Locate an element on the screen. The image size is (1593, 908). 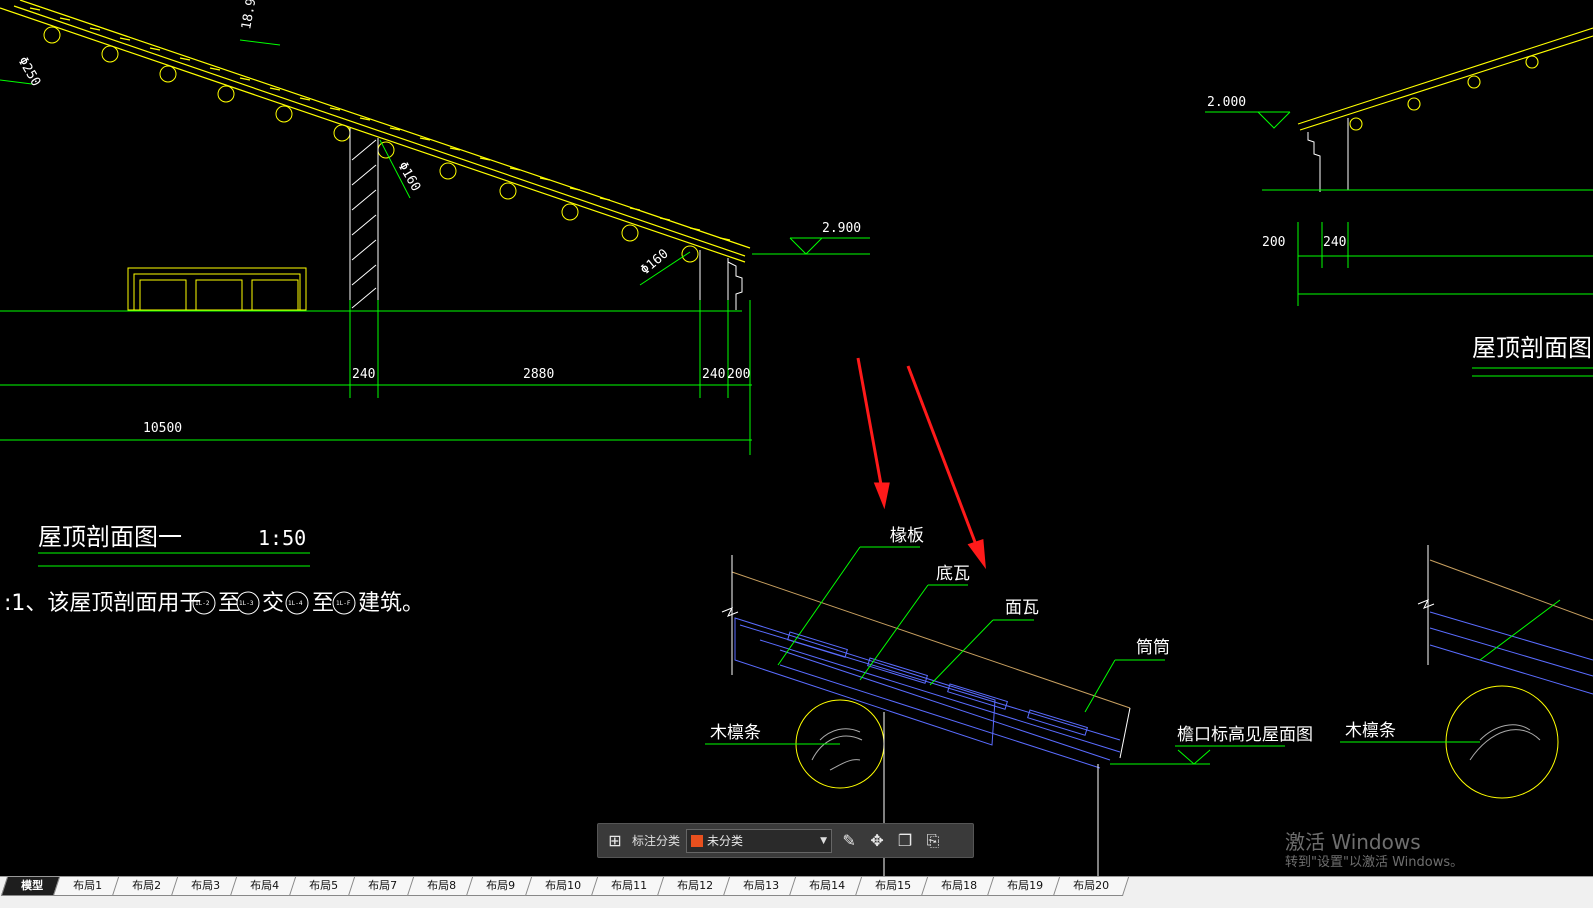
tab-layout: 布局19 is located at coordinates (1025, 886).